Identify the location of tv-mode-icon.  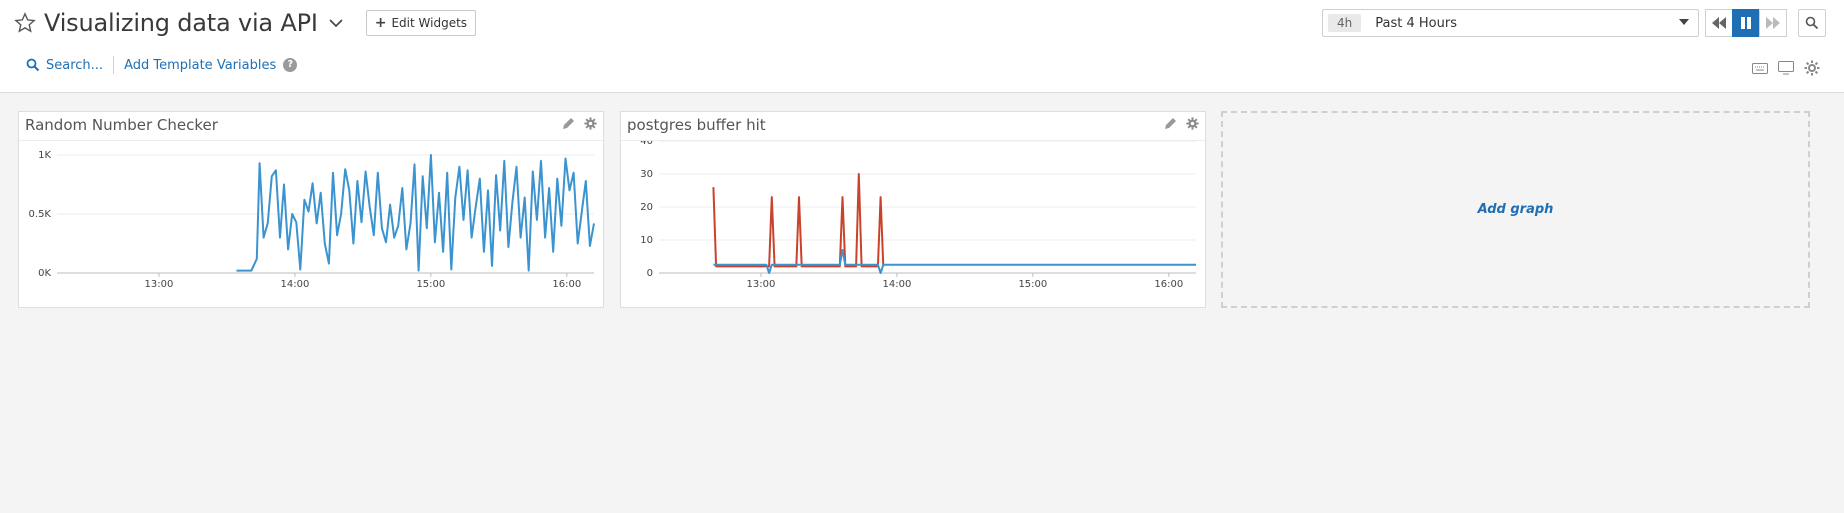
(1786, 68).